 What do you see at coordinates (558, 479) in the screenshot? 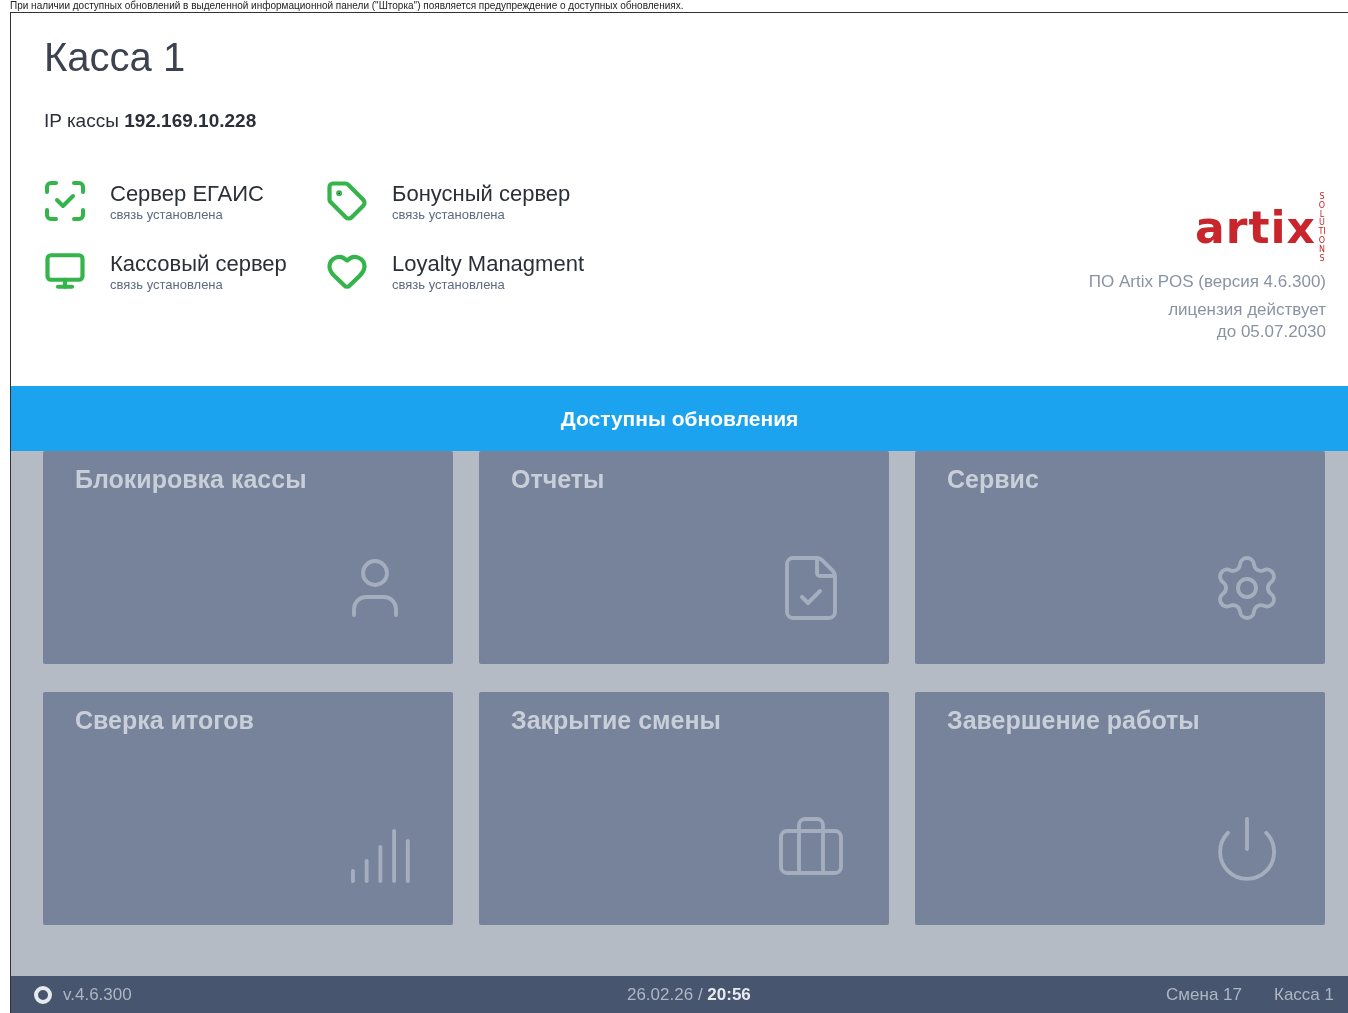
I see `tile-label: Отчеты` at bounding box center [558, 479].